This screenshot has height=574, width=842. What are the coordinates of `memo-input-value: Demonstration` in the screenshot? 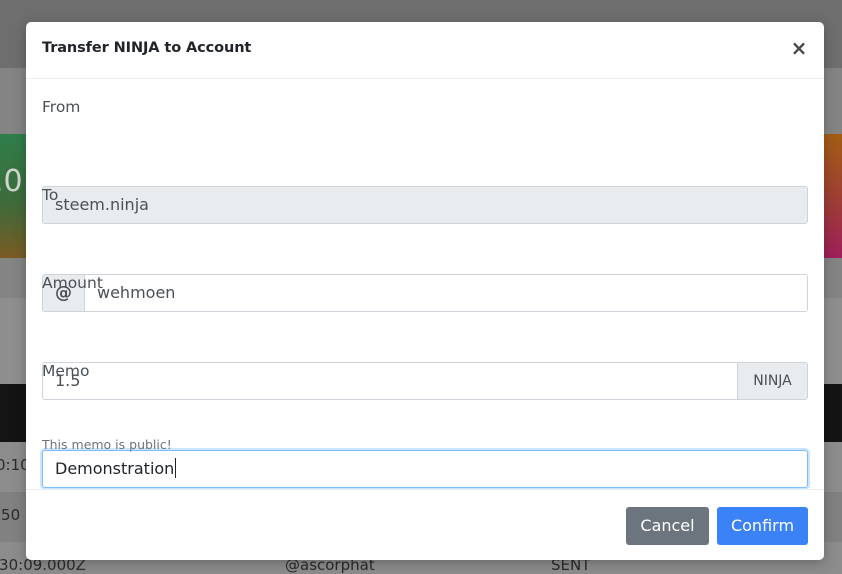 It's located at (115, 468).